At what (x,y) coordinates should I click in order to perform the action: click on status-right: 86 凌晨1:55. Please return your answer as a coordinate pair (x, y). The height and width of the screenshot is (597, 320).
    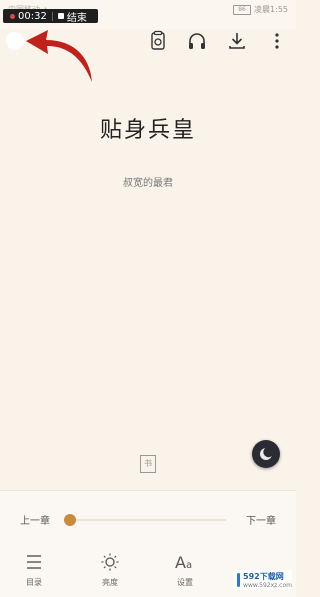
    Looking at the image, I should click on (260, 9).